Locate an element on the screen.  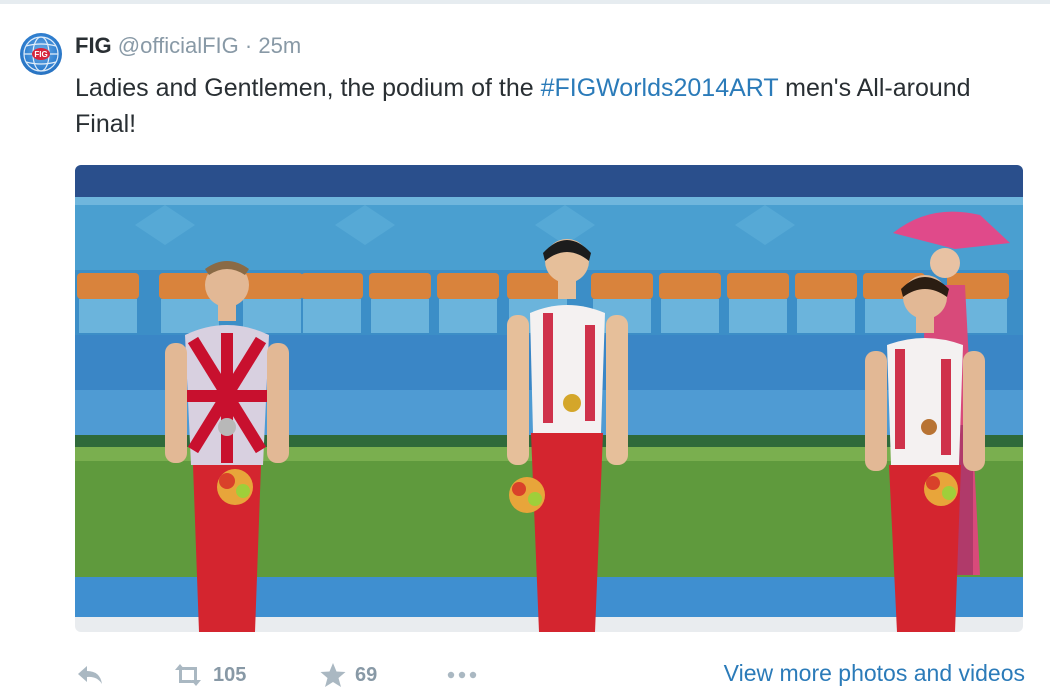
top-divider is located at coordinates (525, 2).